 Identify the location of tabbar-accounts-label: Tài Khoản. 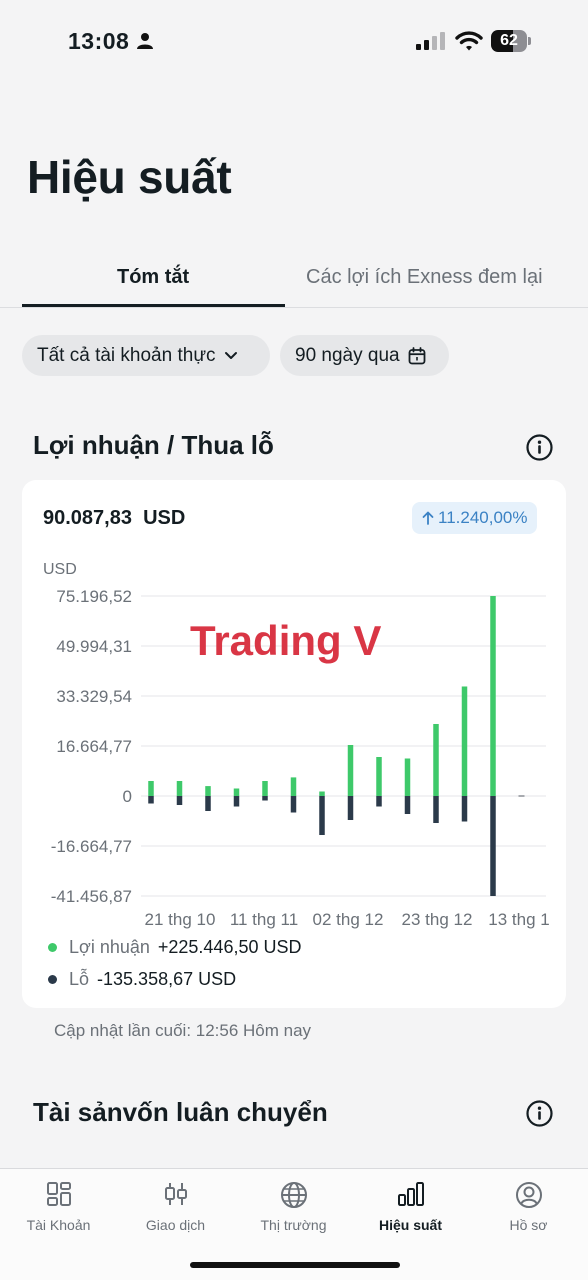
(58, 1225).